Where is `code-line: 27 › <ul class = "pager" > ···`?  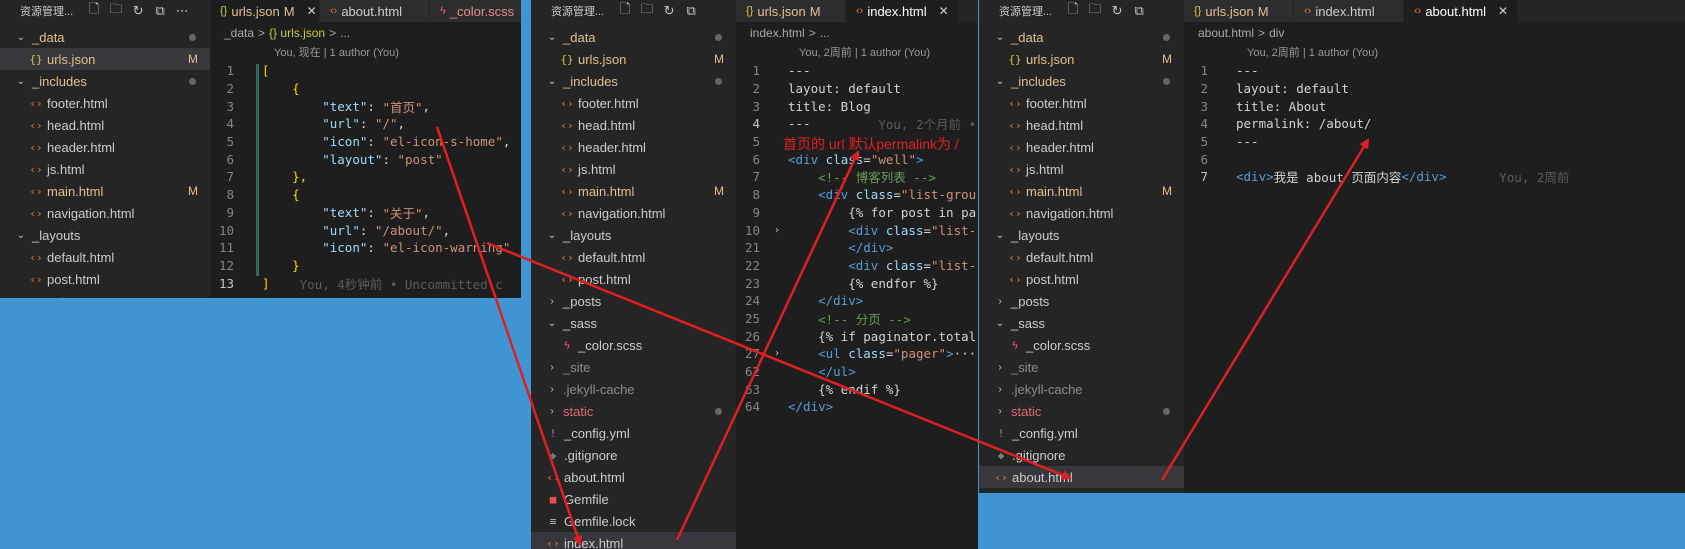
code-line: 27 › <ul class = "pager" > ··· is located at coordinates (857, 354).